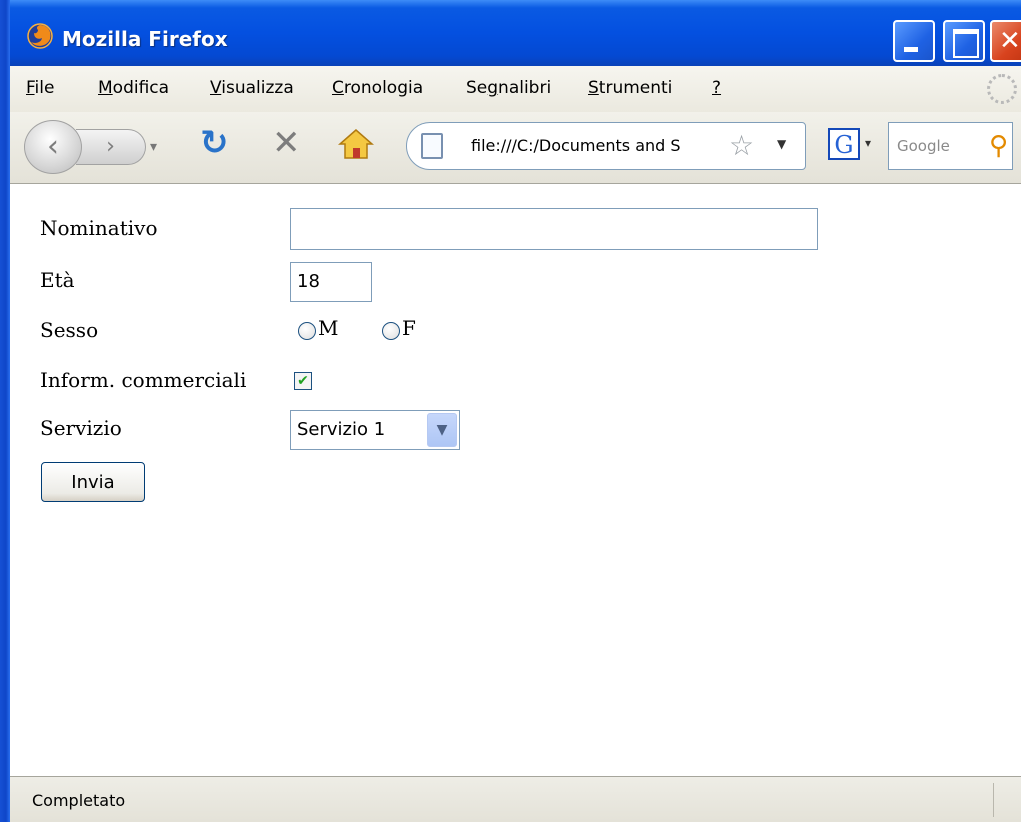 This screenshot has width=1021, height=822. I want to click on status-bar: Completato, so click(515, 799).